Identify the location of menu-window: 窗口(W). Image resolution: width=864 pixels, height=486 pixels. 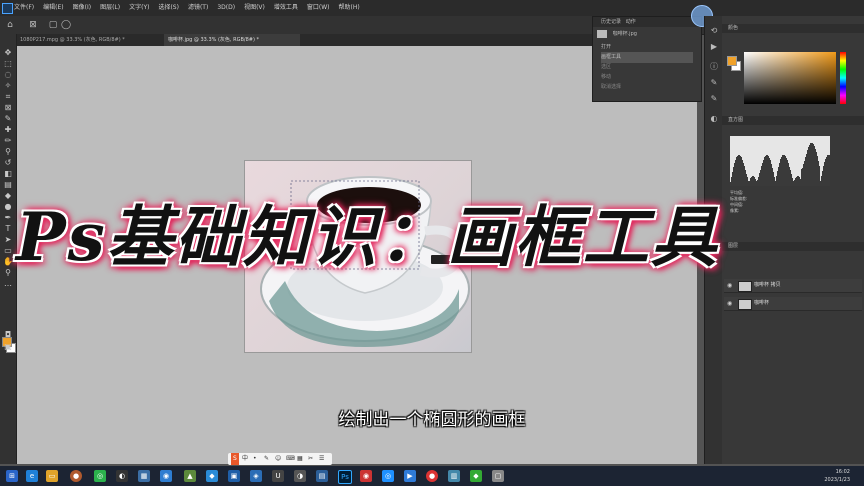
(318, 8).